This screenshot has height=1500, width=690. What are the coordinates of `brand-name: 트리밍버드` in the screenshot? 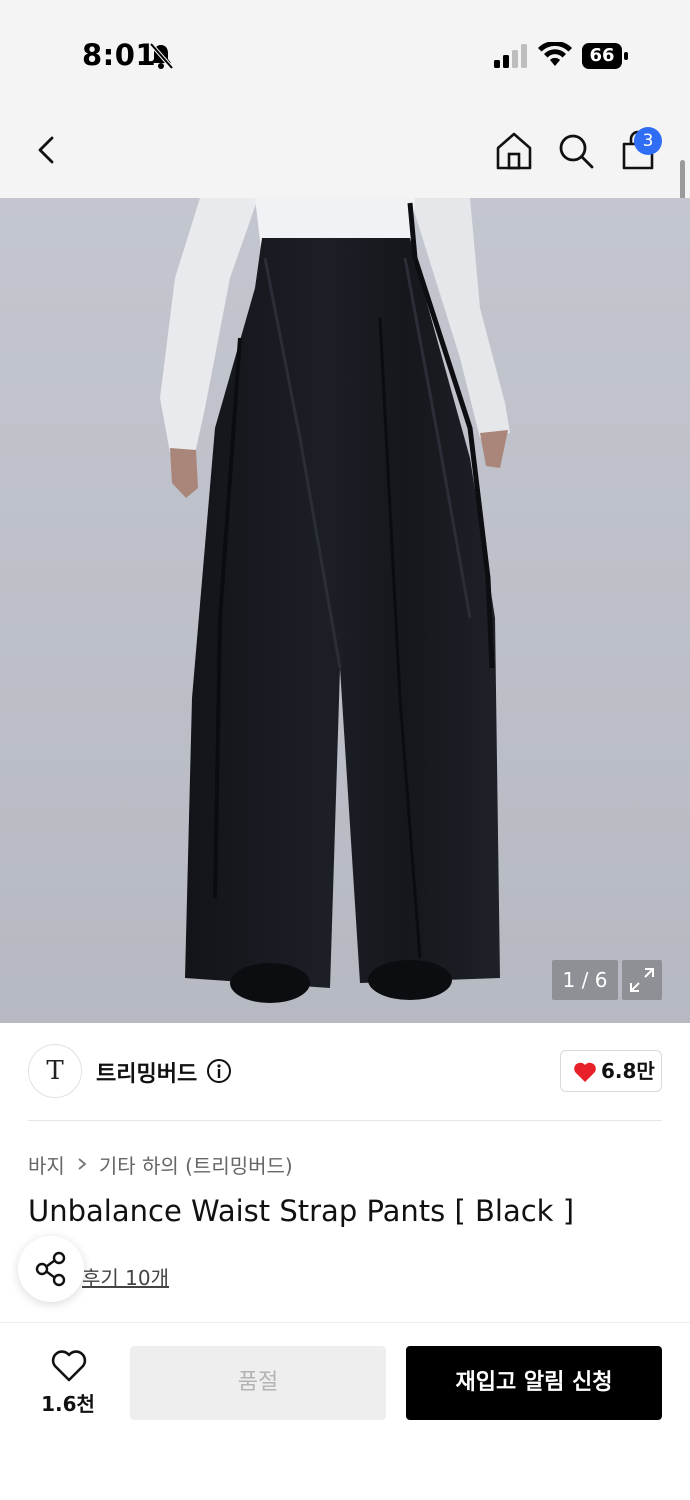 It's located at (146, 1072).